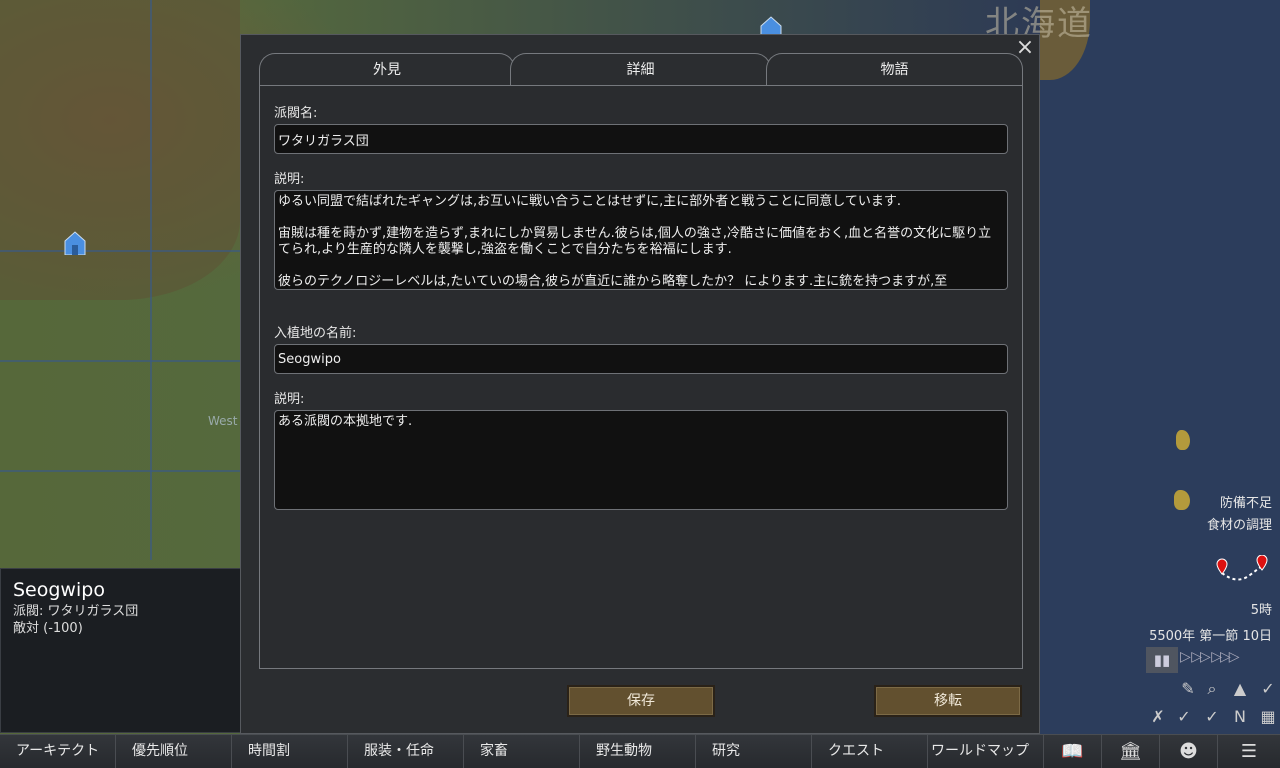 This screenshot has width=1280, height=768. Describe the element at coordinates (1240, 717) in the screenshot. I see `compass-icon: N` at that location.